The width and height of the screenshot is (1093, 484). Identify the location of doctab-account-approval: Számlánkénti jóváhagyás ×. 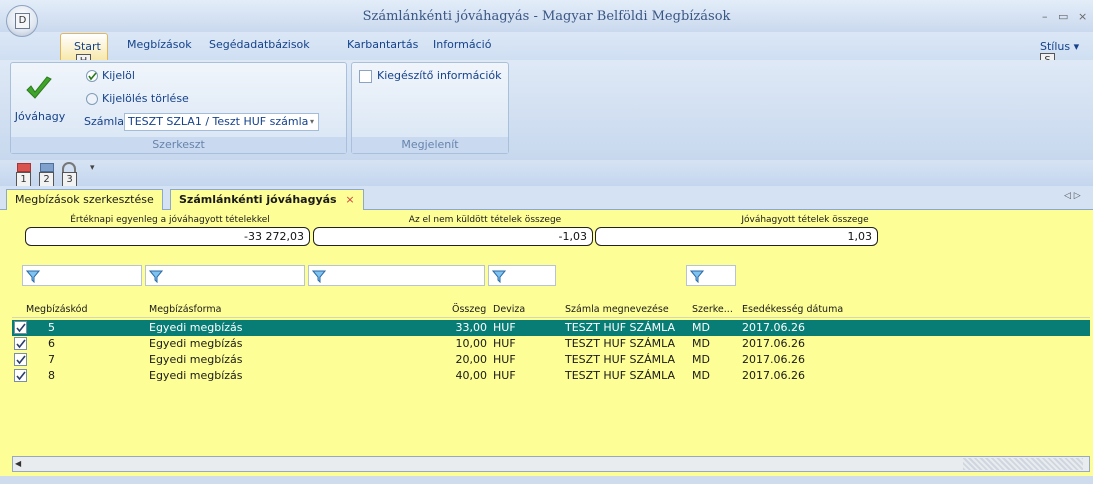
(267, 199).